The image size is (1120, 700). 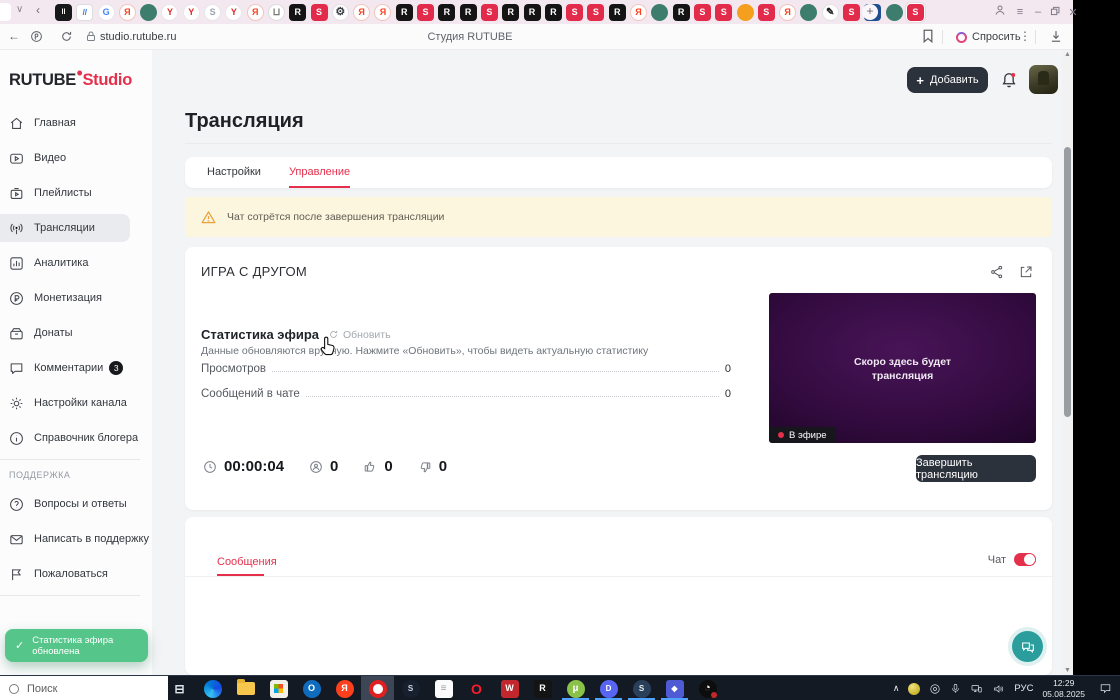 I want to click on close-button: ✕, so click(x=1073, y=12).